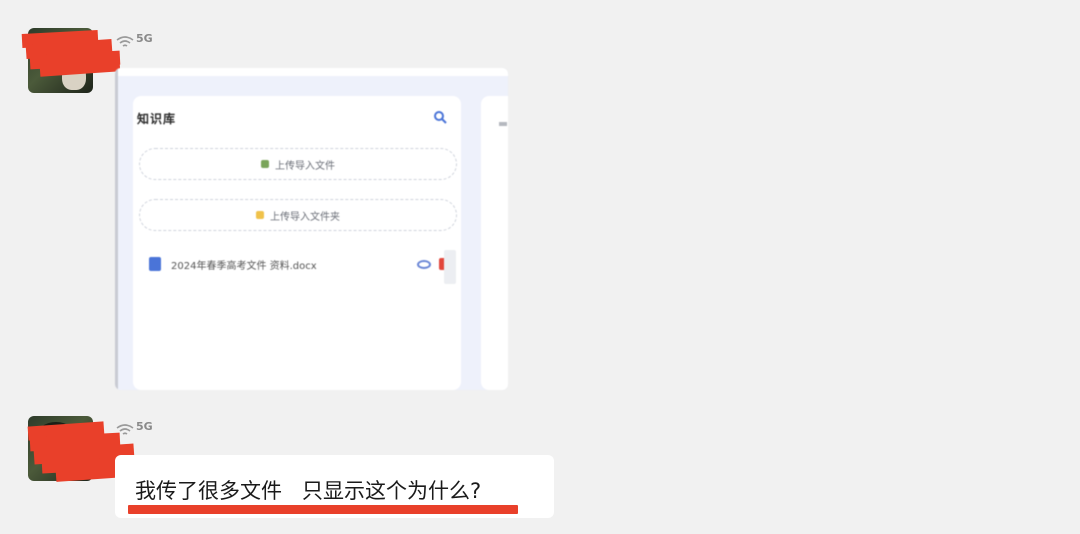 Image resolution: width=1080 pixels, height=534 pixels. I want to click on upload-folder-button: 上传导入文件夹, so click(298, 215).